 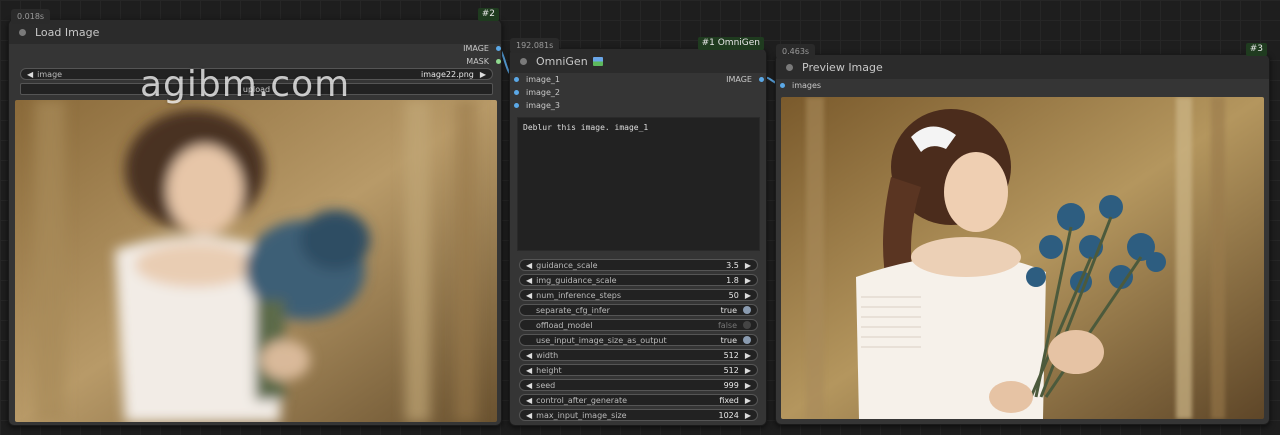 I want to click on widget-value: false, so click(x=727, y=325).